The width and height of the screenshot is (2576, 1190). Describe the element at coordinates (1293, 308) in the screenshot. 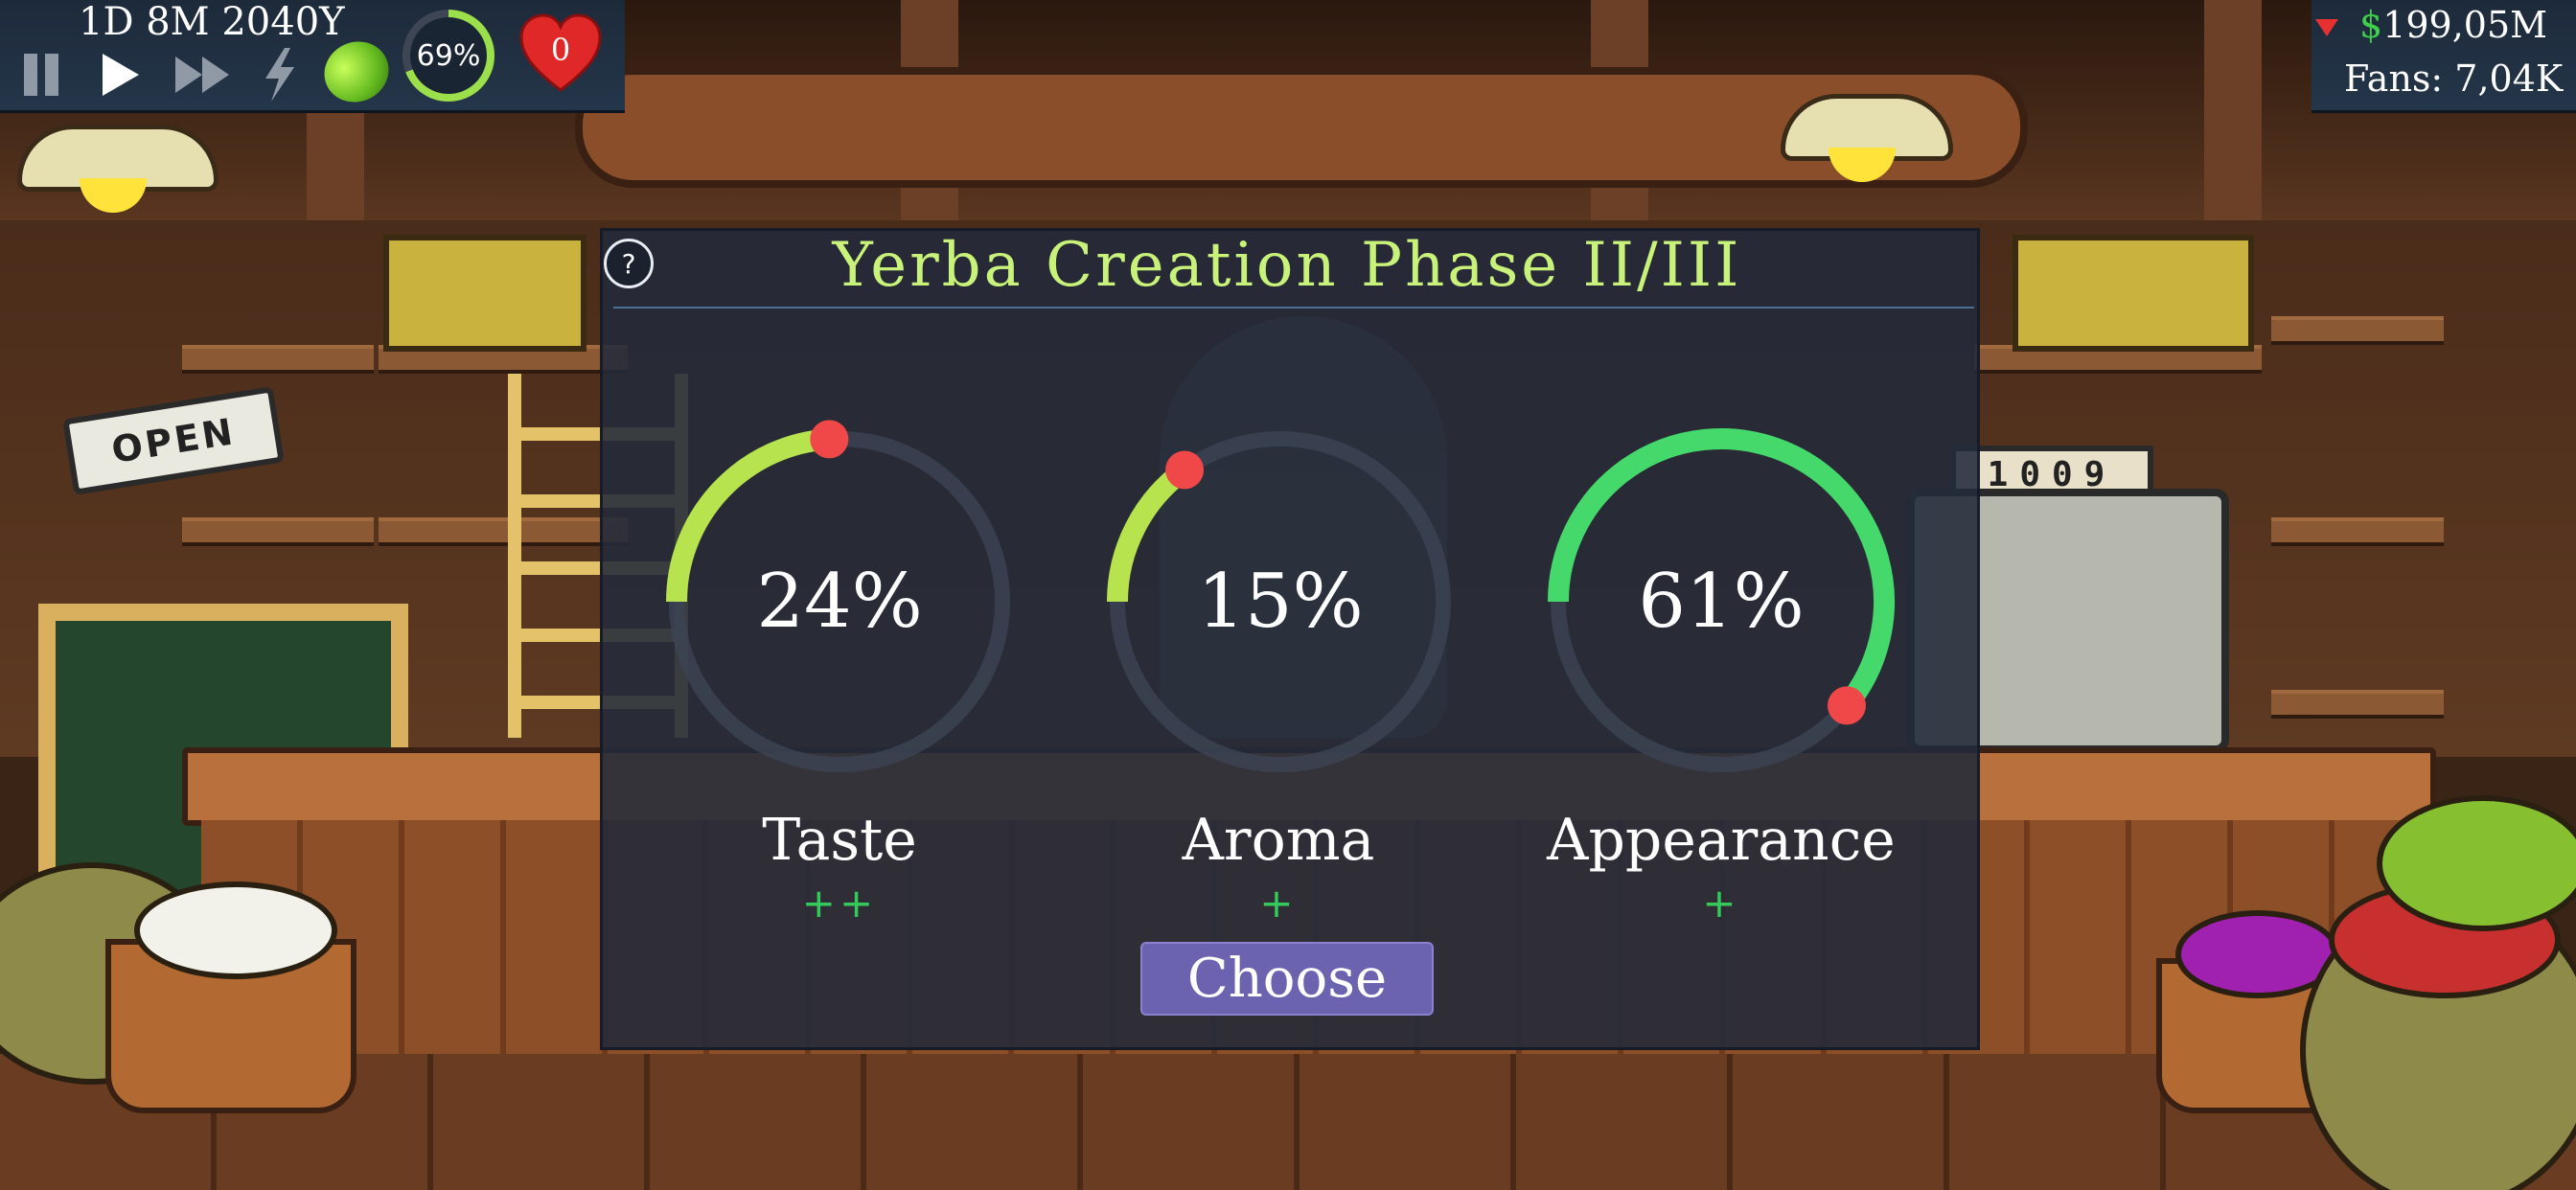

I see `title-divider` at that location.